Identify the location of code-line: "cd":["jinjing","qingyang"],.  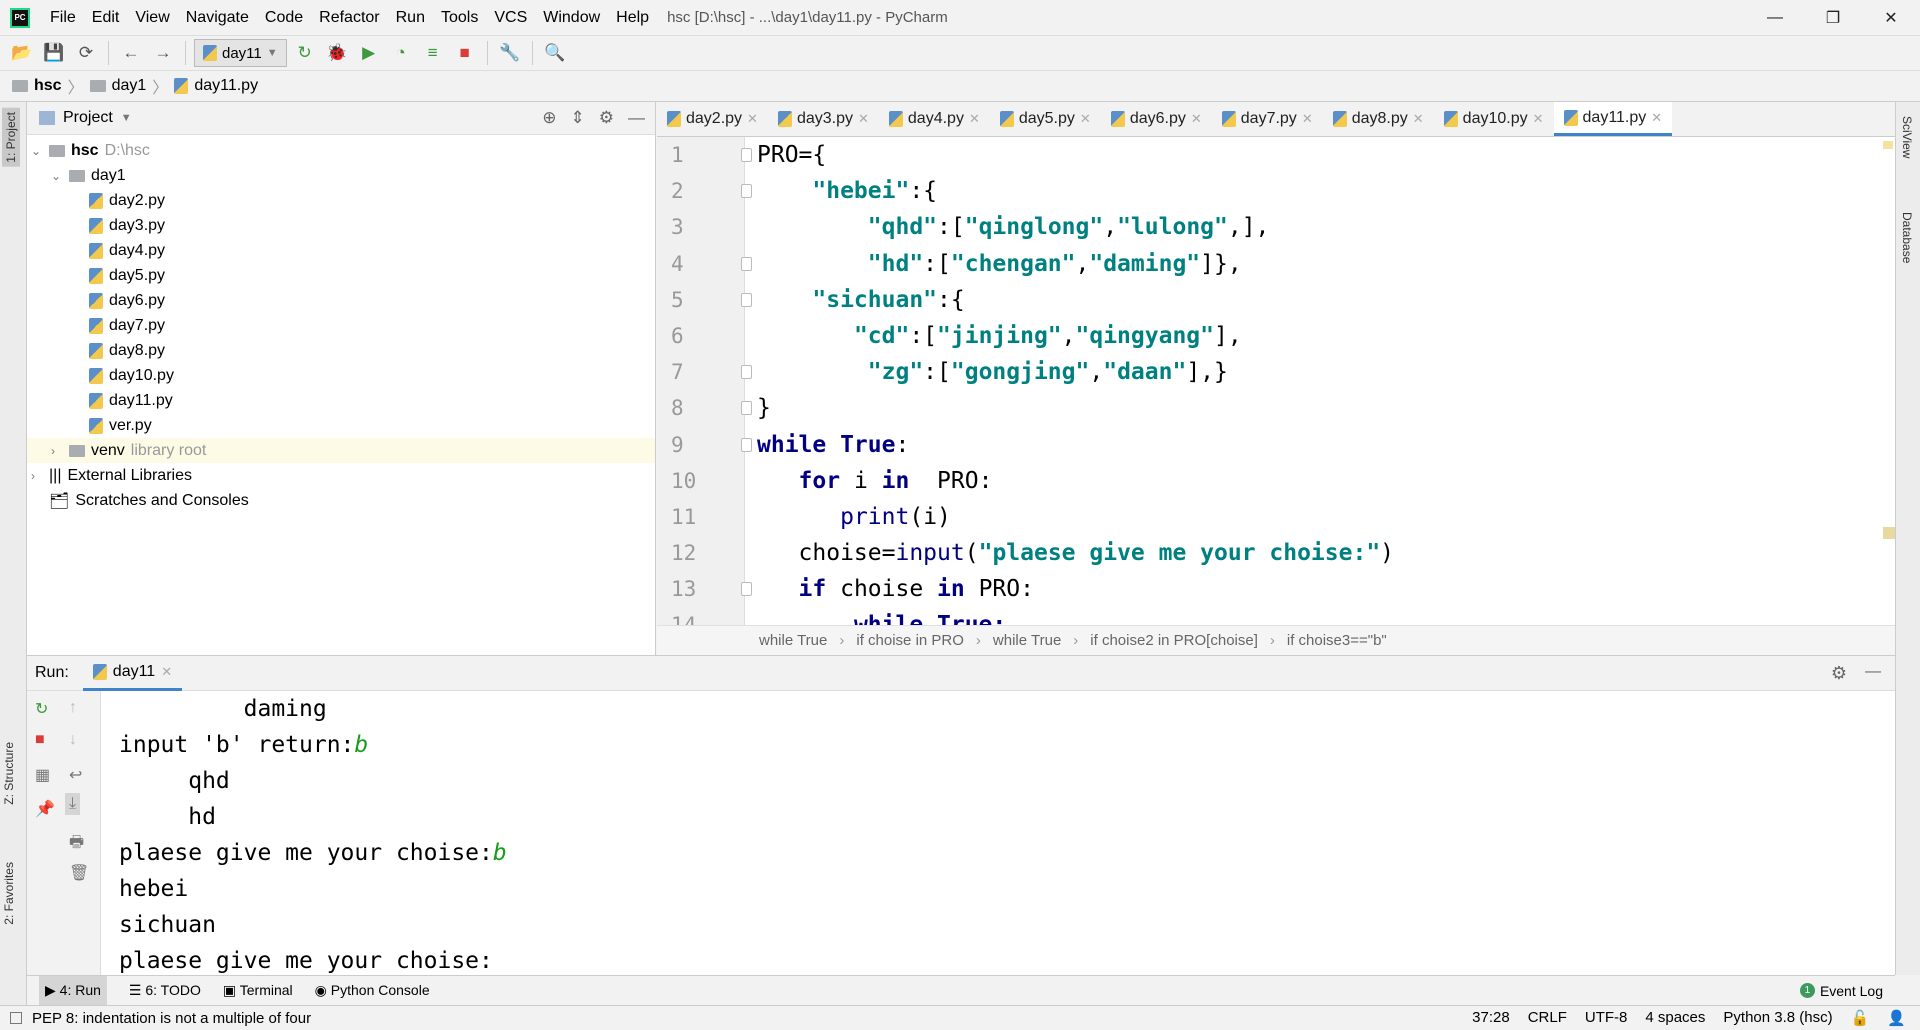
(1317, 336).